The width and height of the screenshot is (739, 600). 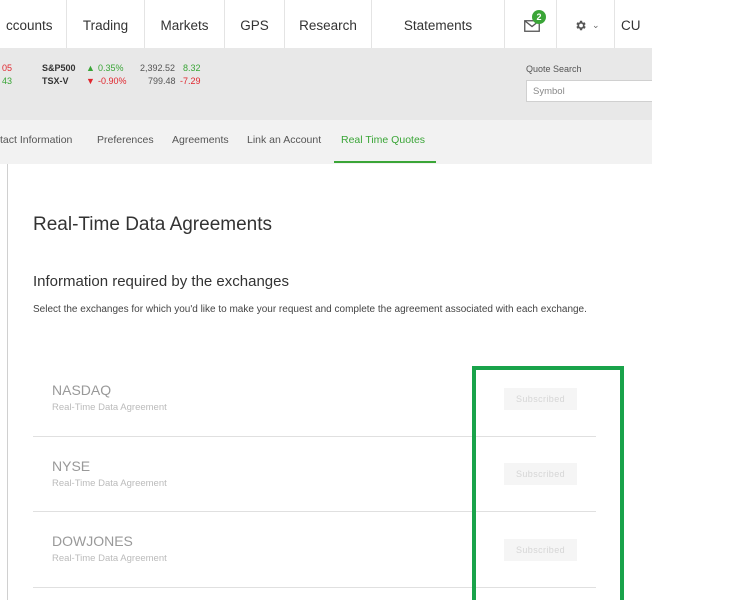 I want to click on ticker-symbol: S&P500, so click(x=59, y=68).